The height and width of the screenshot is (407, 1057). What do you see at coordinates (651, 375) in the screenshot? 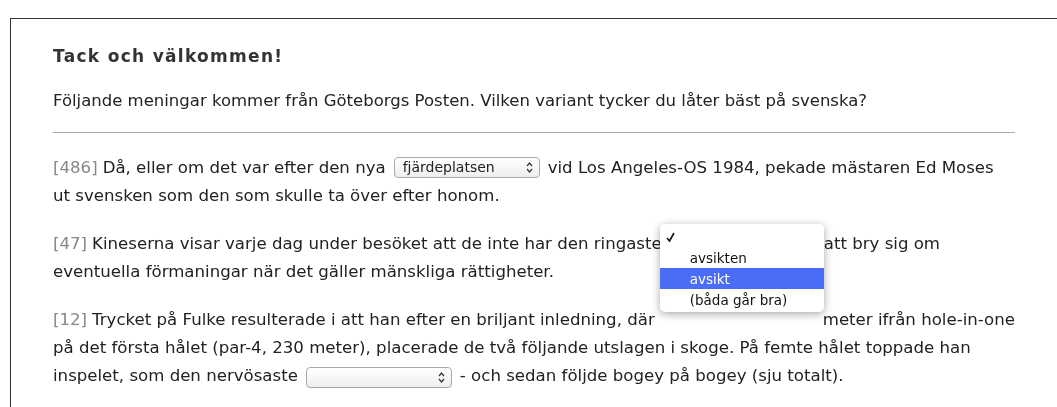
I see `sentence-text: - och sedan följde bogey på bogey (sju totalt).` at bounding box center [651, 375].